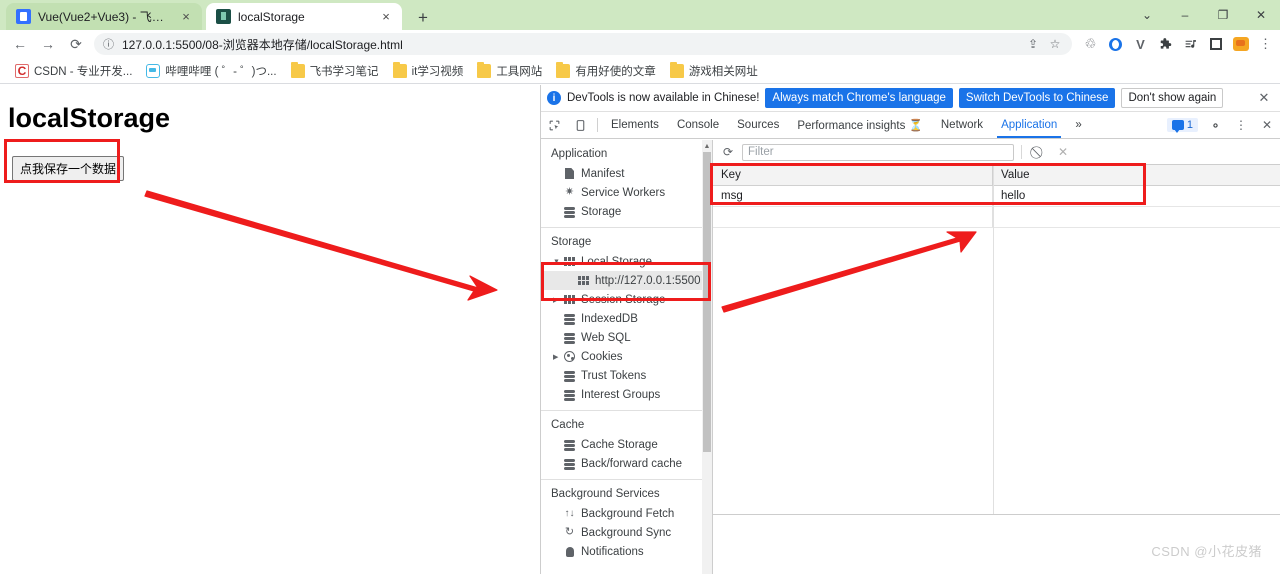 Image resolution: width=1280 pixels, height=574 pixels. I want to click on device-toolbar-icon, so click(580, 125).